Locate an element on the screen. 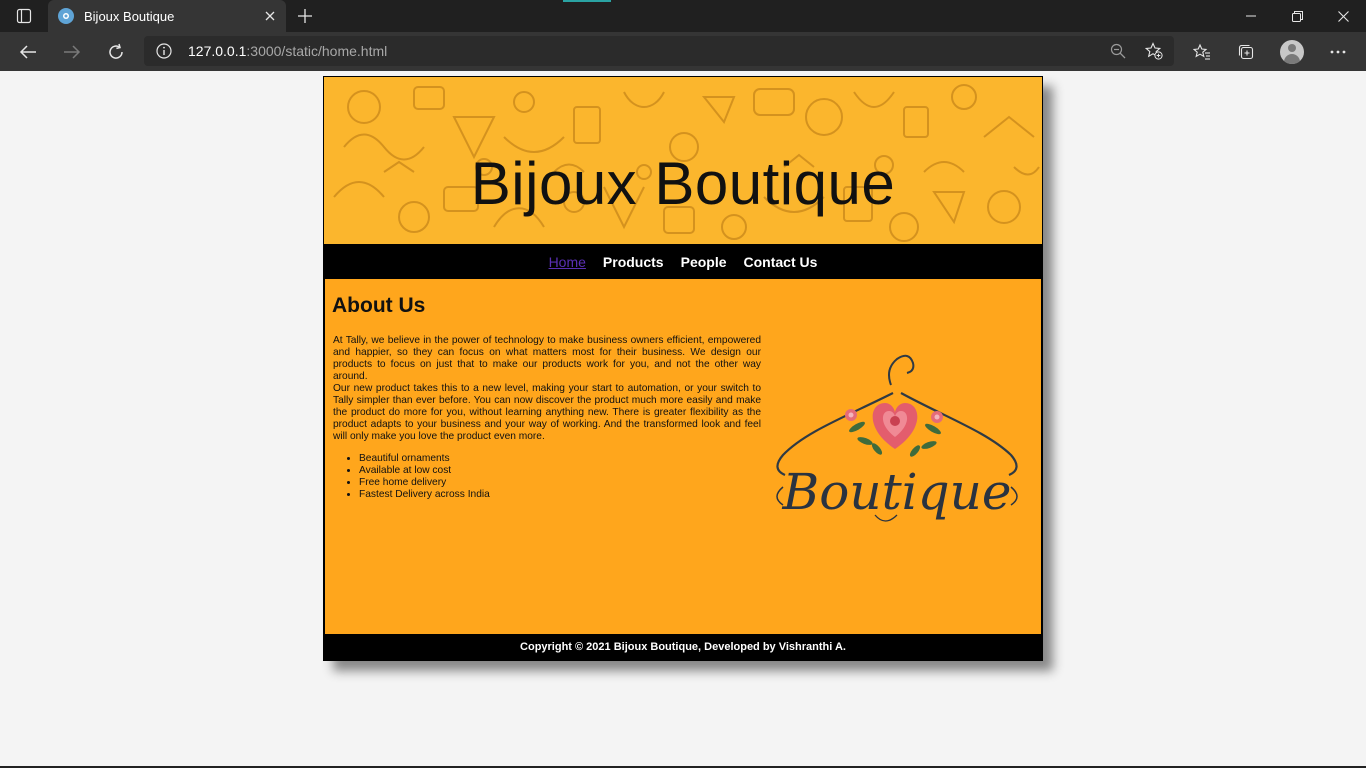  header-banner: Bijoux Boutique is located at coordinates (683, 160).